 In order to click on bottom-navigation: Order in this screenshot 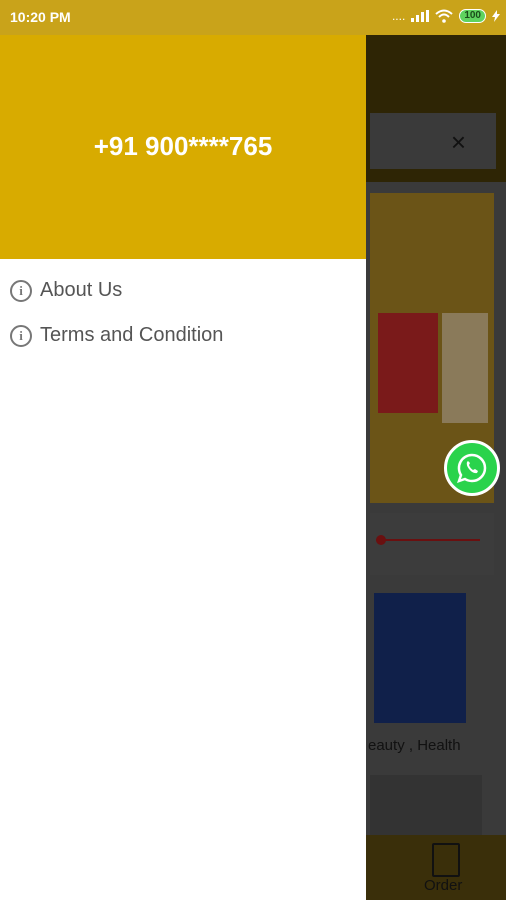, I will do `click(436, 867)`.